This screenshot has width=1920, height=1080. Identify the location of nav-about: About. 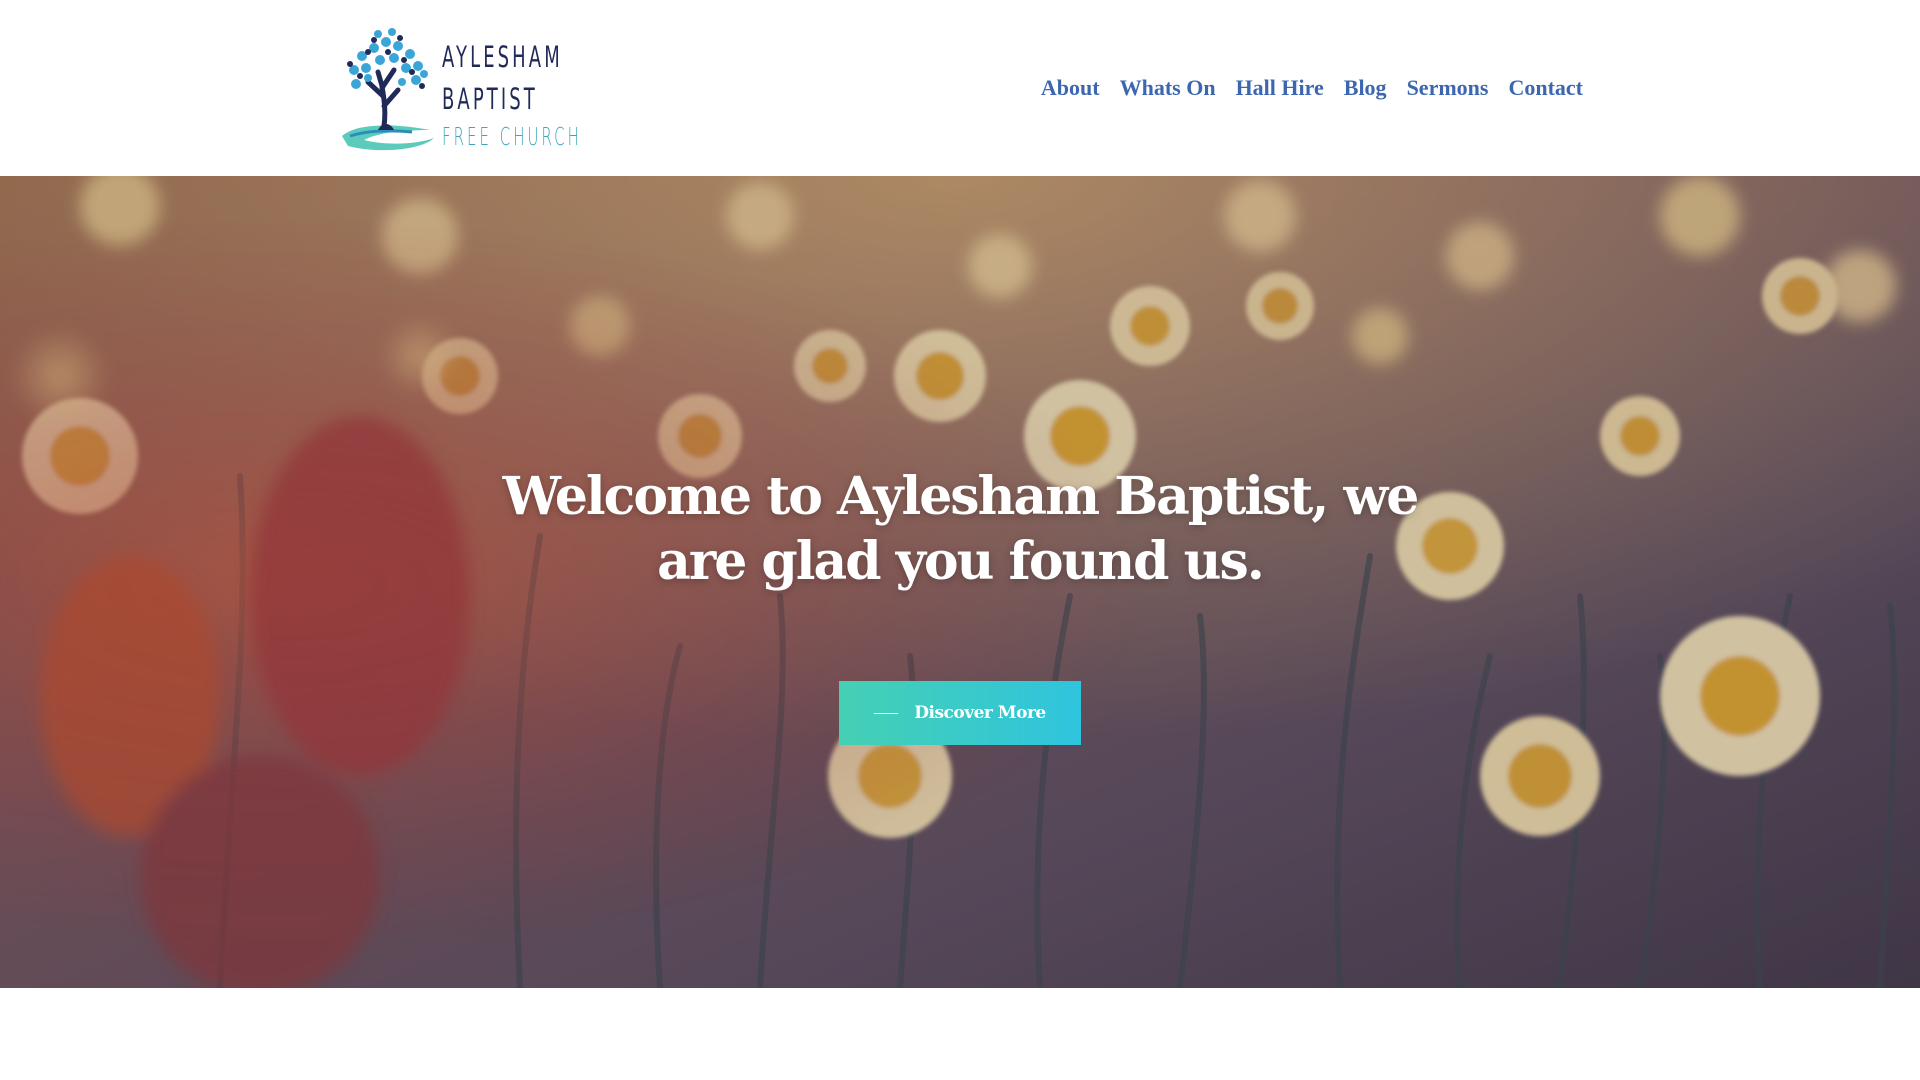
(1070, 88).